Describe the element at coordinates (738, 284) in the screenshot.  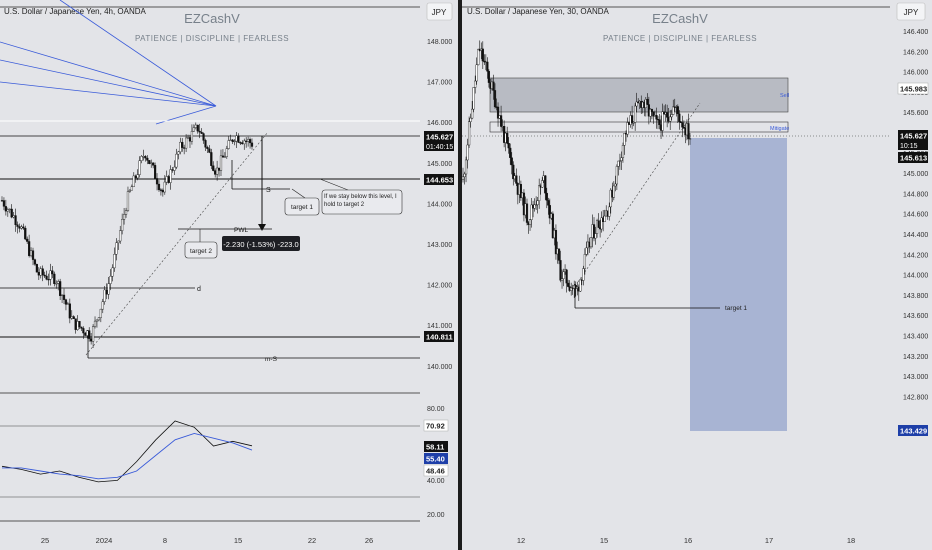
I see `target-zone` at that location.